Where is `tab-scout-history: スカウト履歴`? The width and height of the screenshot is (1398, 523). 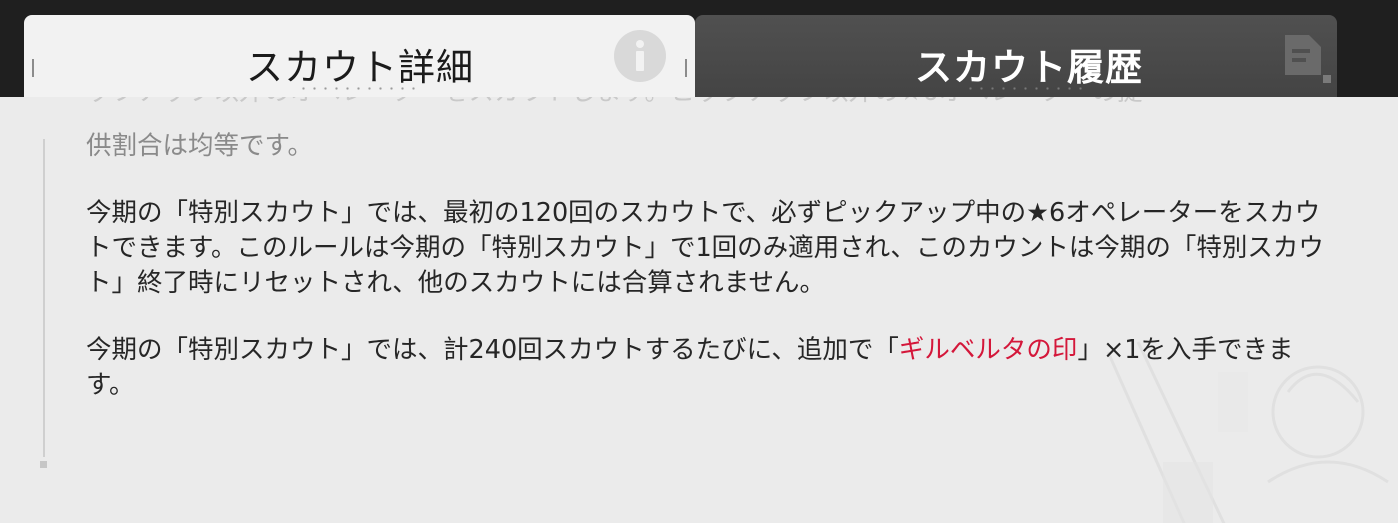
tab-scout-history: スカウト履歴 is located at coordinates (1016, 56).